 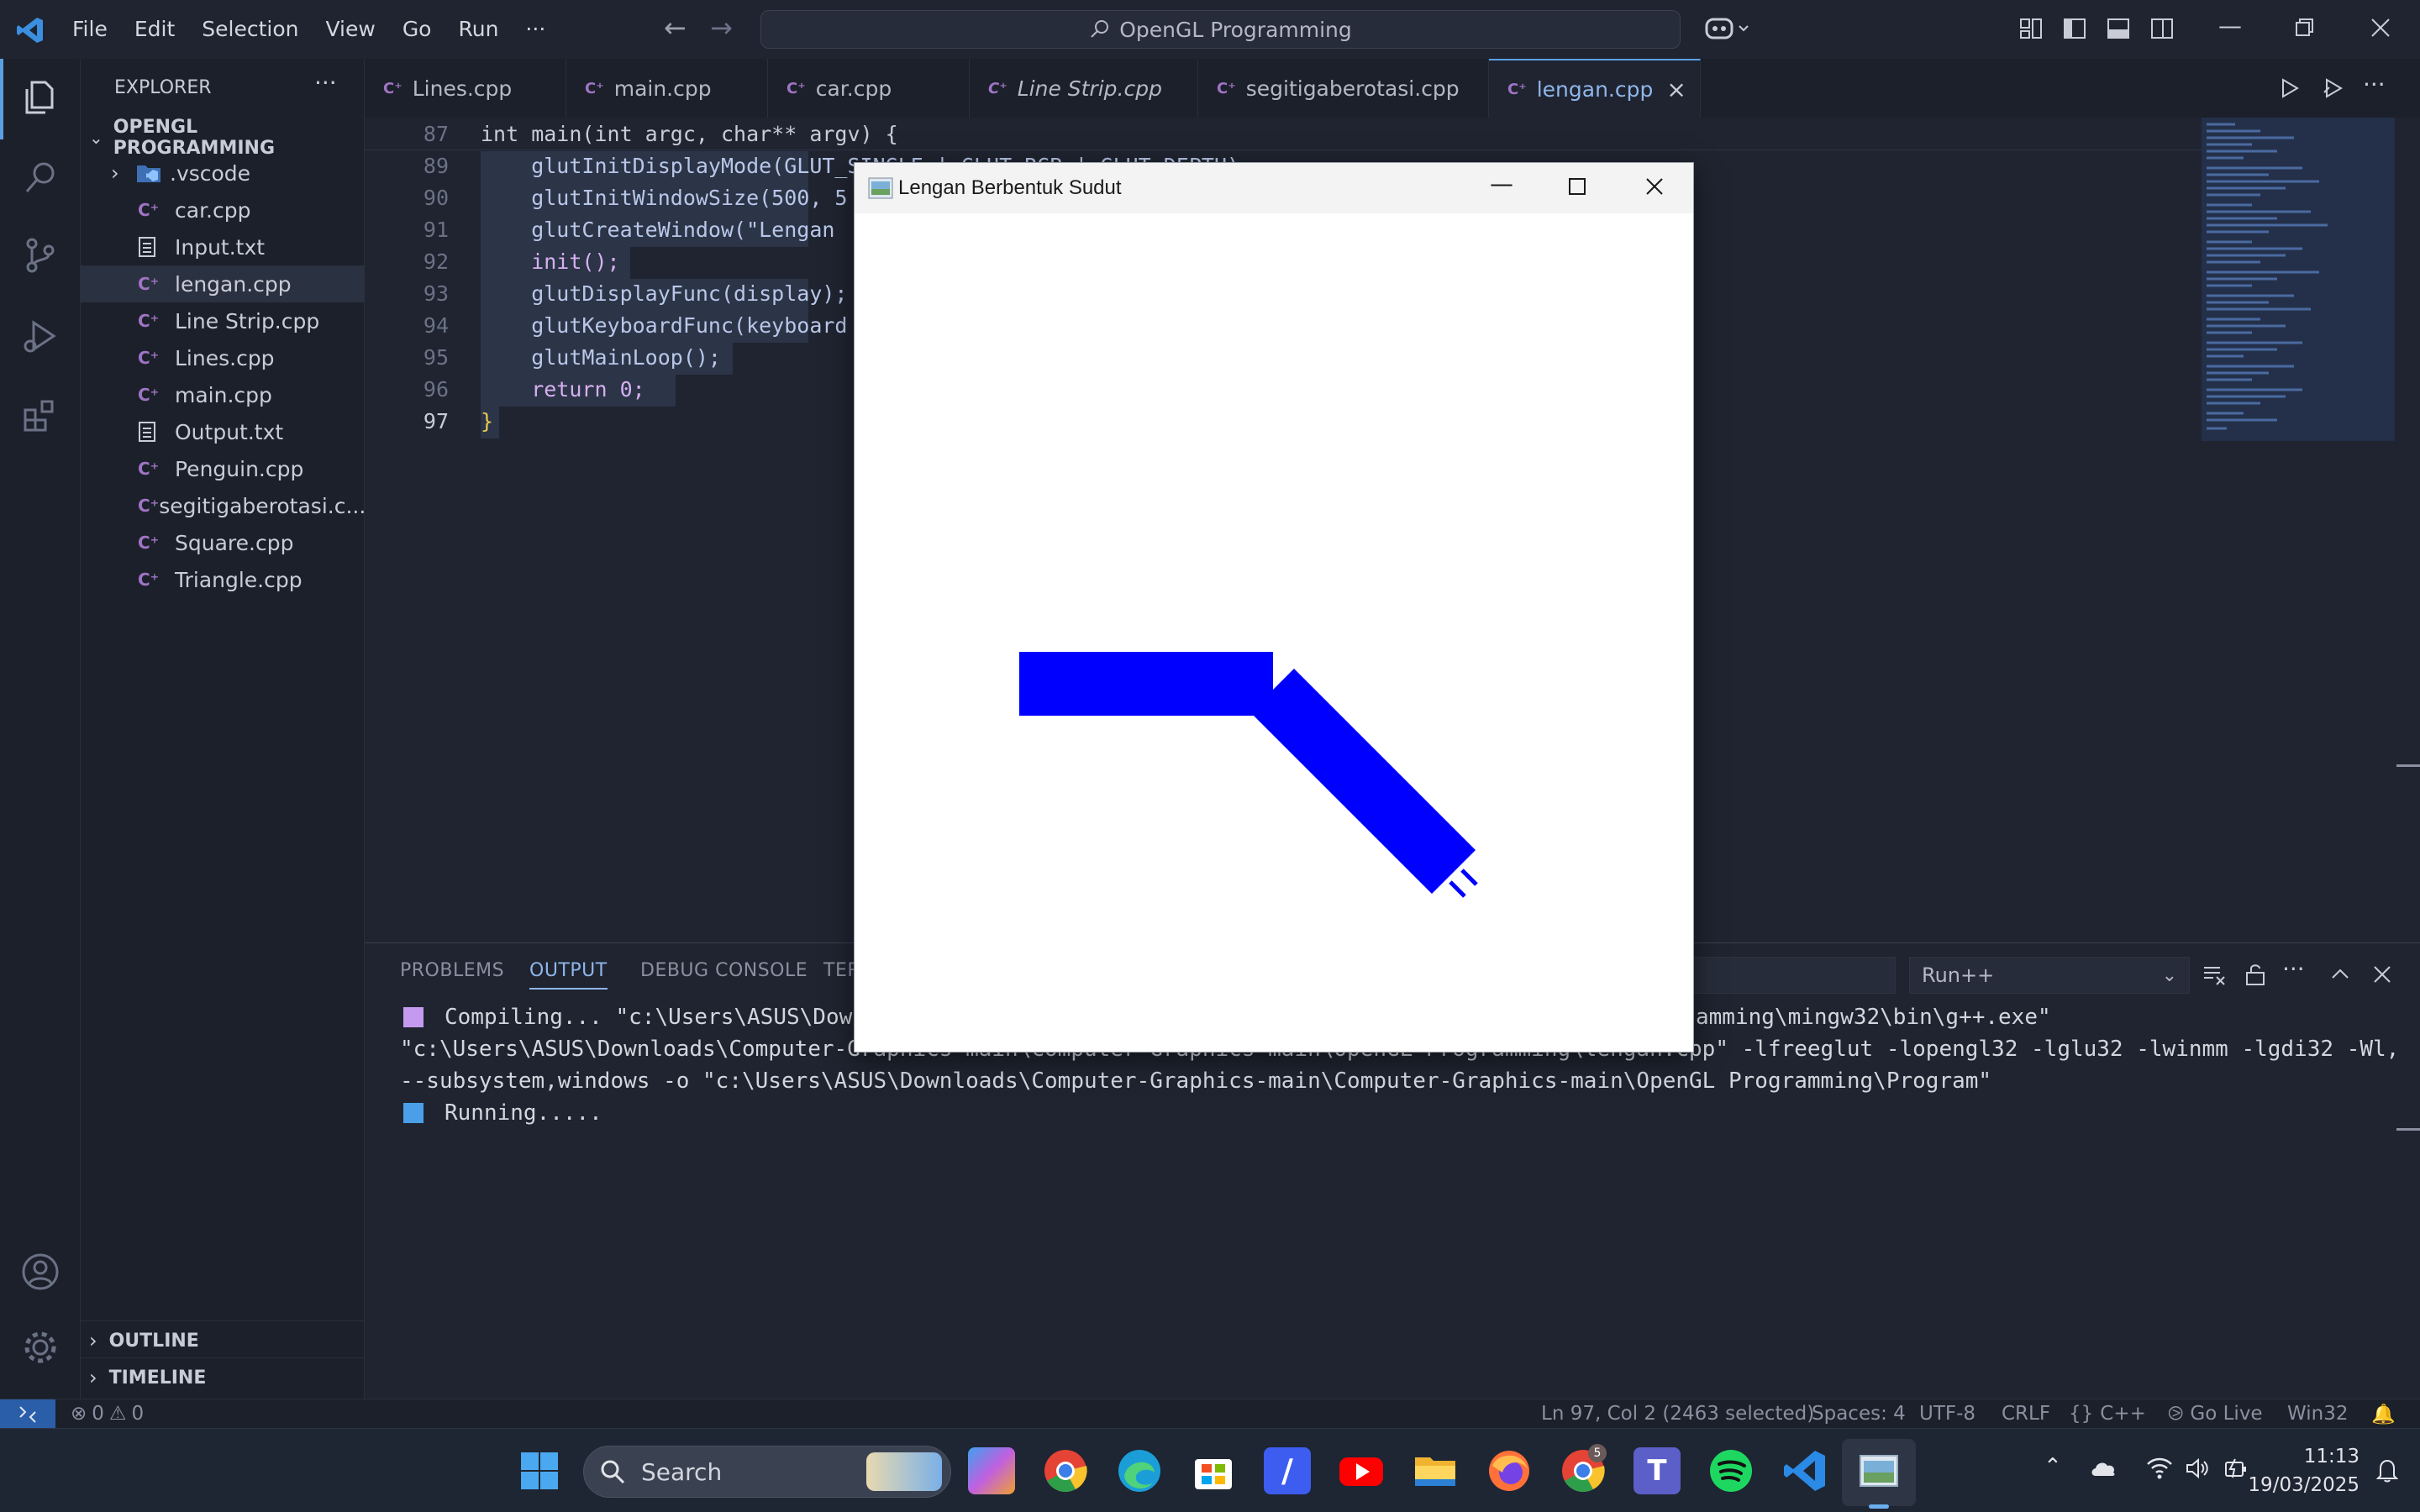 I want to click on file-explorer-icon, so click(x=1436, y=1470).